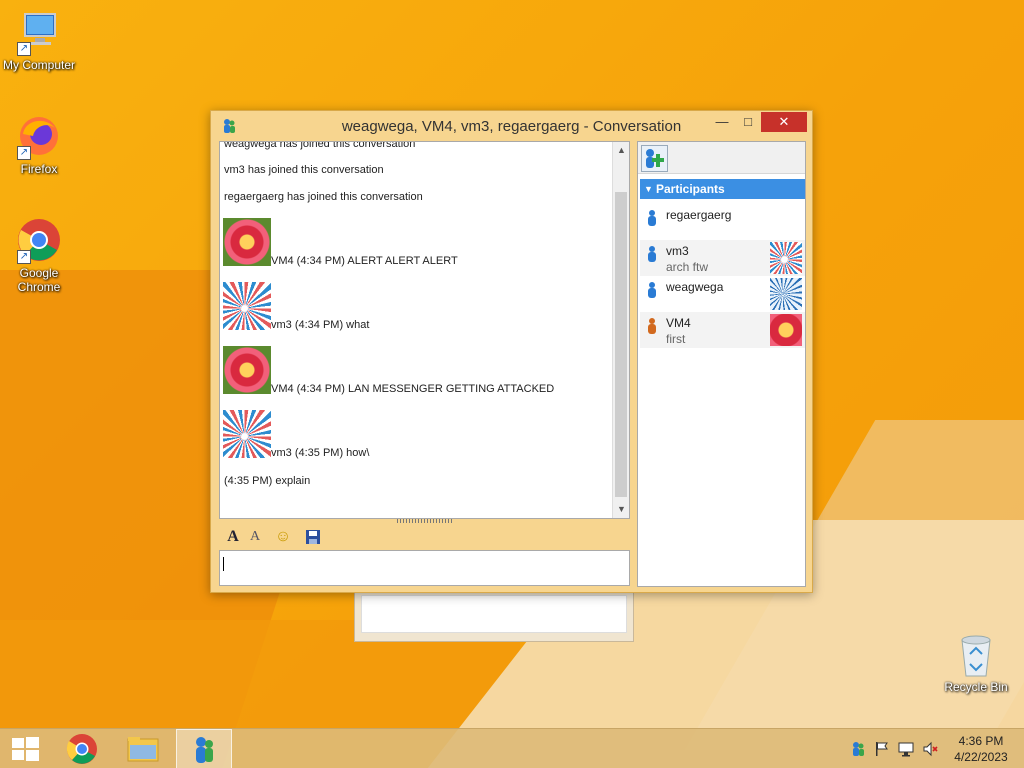 The width and height of the screenshot is (1024, 768). I want to click on clock-date: 4/22/2023, so click(981, 757).